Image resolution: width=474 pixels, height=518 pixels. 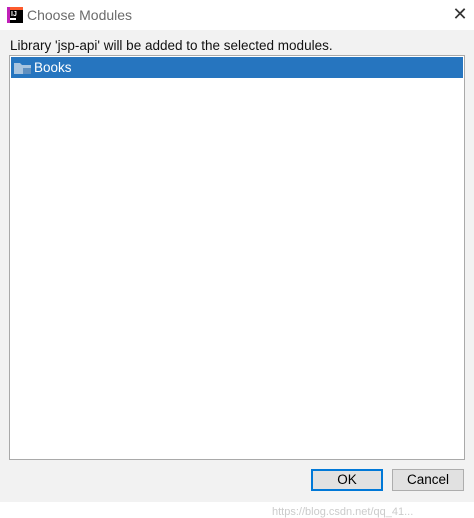 I want to click on close-icon: ✕, so click(x=460, y=14).